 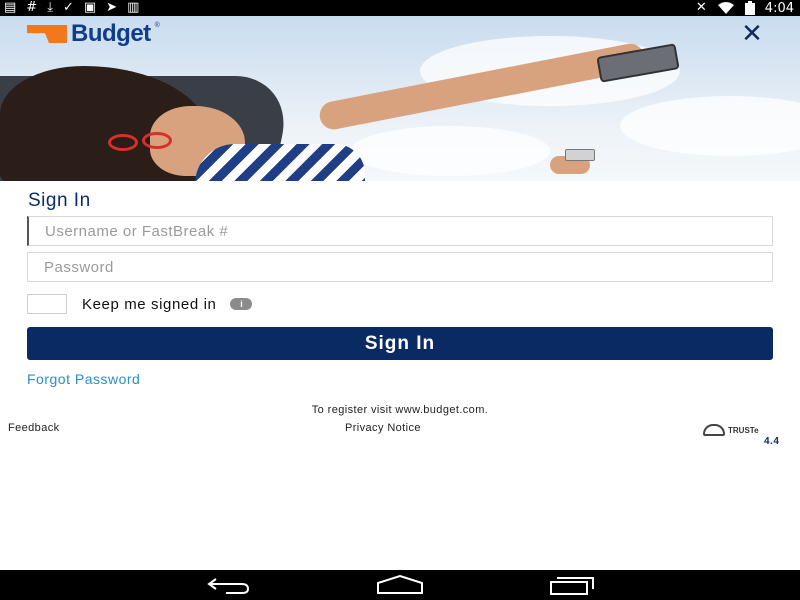 I want to click on logo-mark, so click(x=47, y=34).